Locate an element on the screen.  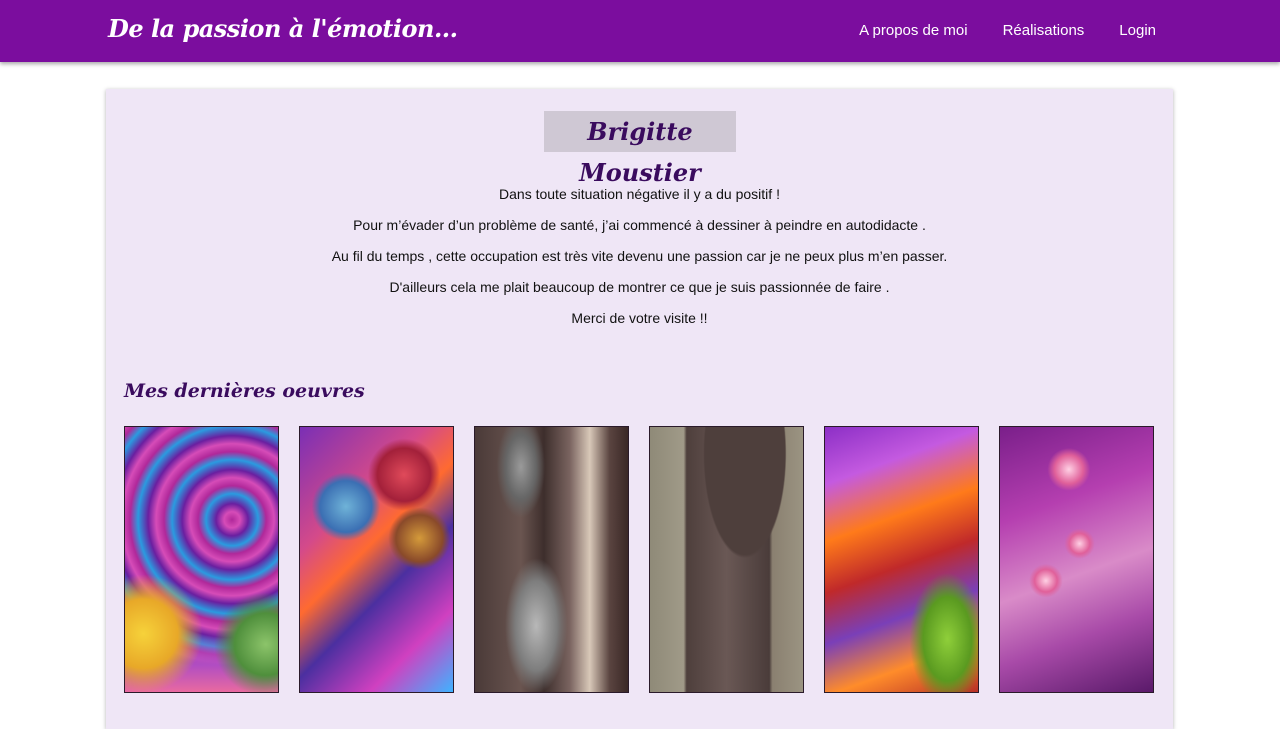
page-title: Brigitte Moustier is located at coordinates (640, 149).